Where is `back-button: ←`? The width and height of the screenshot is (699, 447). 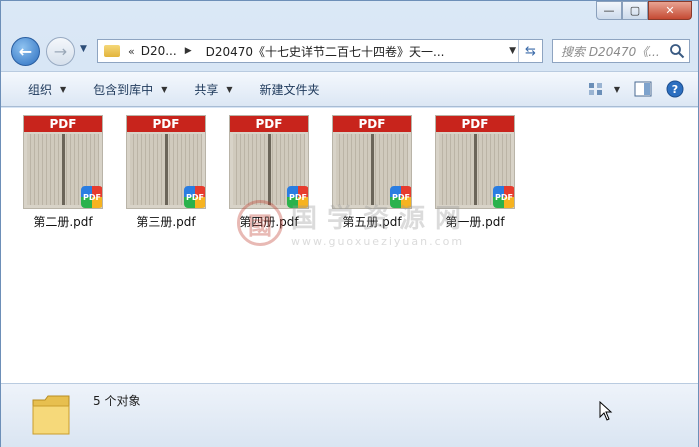
back-button: ← is located at coordinates (25, 51).